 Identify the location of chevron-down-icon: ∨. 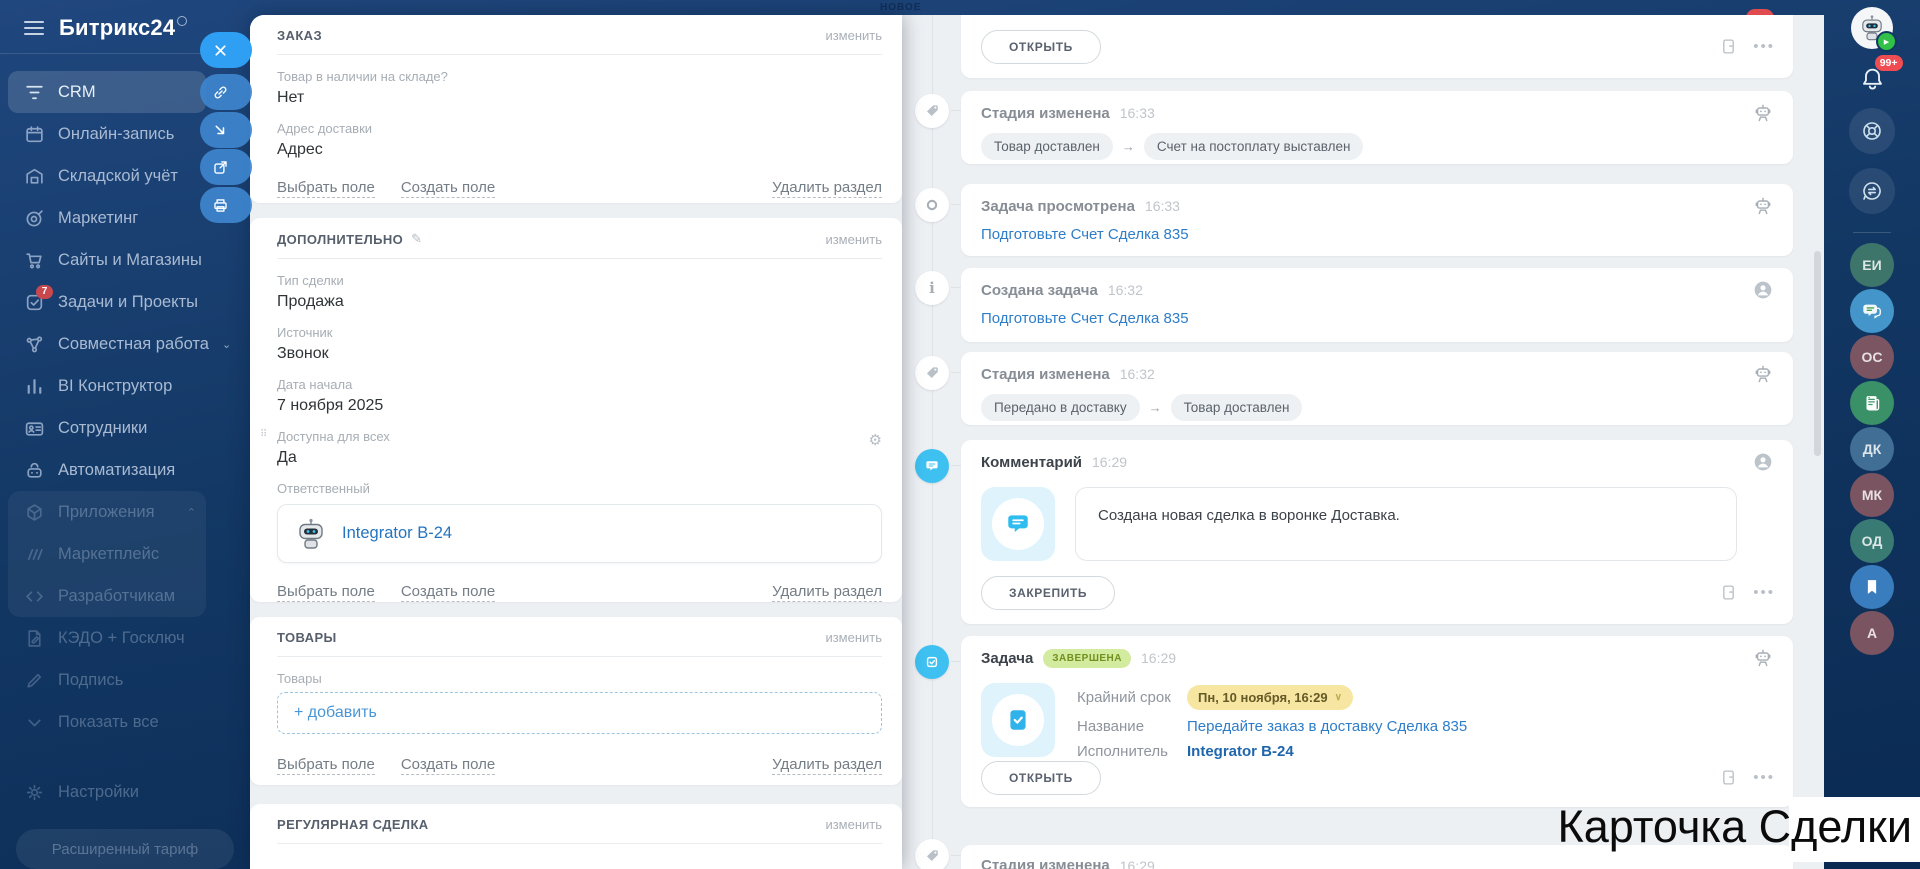
(1338, 697).